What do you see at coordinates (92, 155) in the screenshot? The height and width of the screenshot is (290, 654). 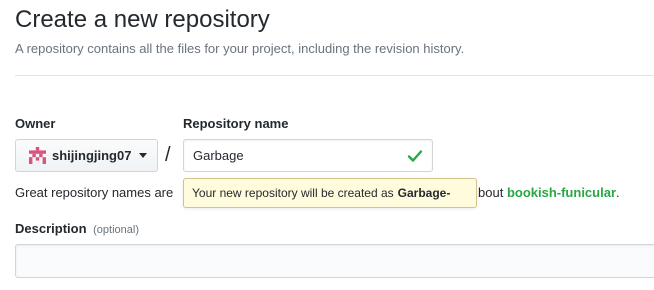 I see `owner-name: shijingjing07` at bounding box center [92, 155].